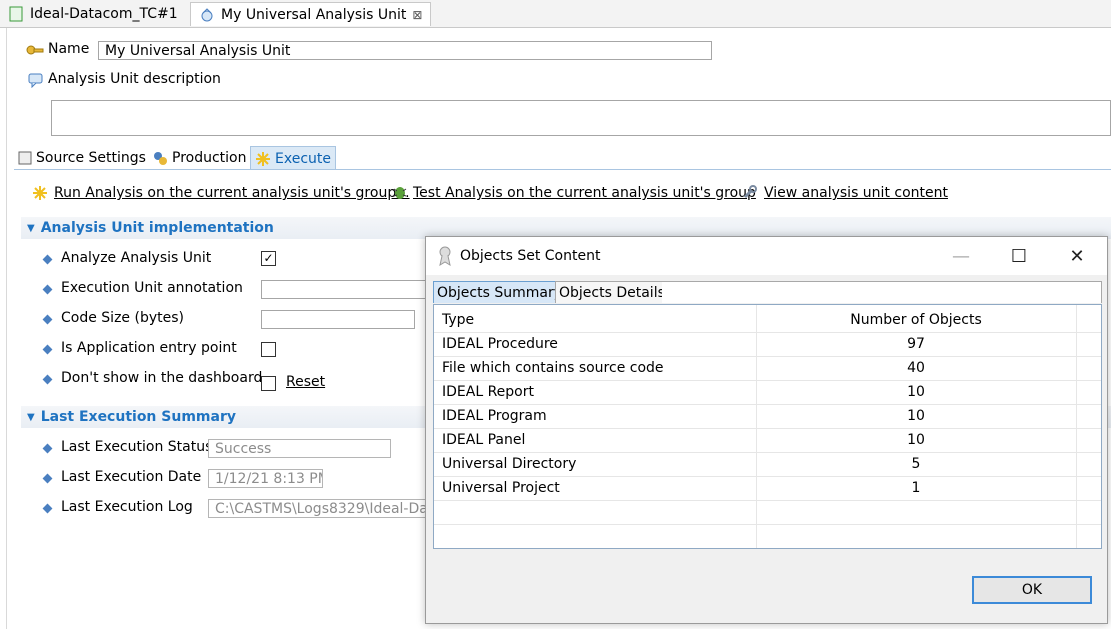  What do you see at coordinates (750, 192) in the screenshot?
I see `wrench-icon` at bounding box center [750, 192].